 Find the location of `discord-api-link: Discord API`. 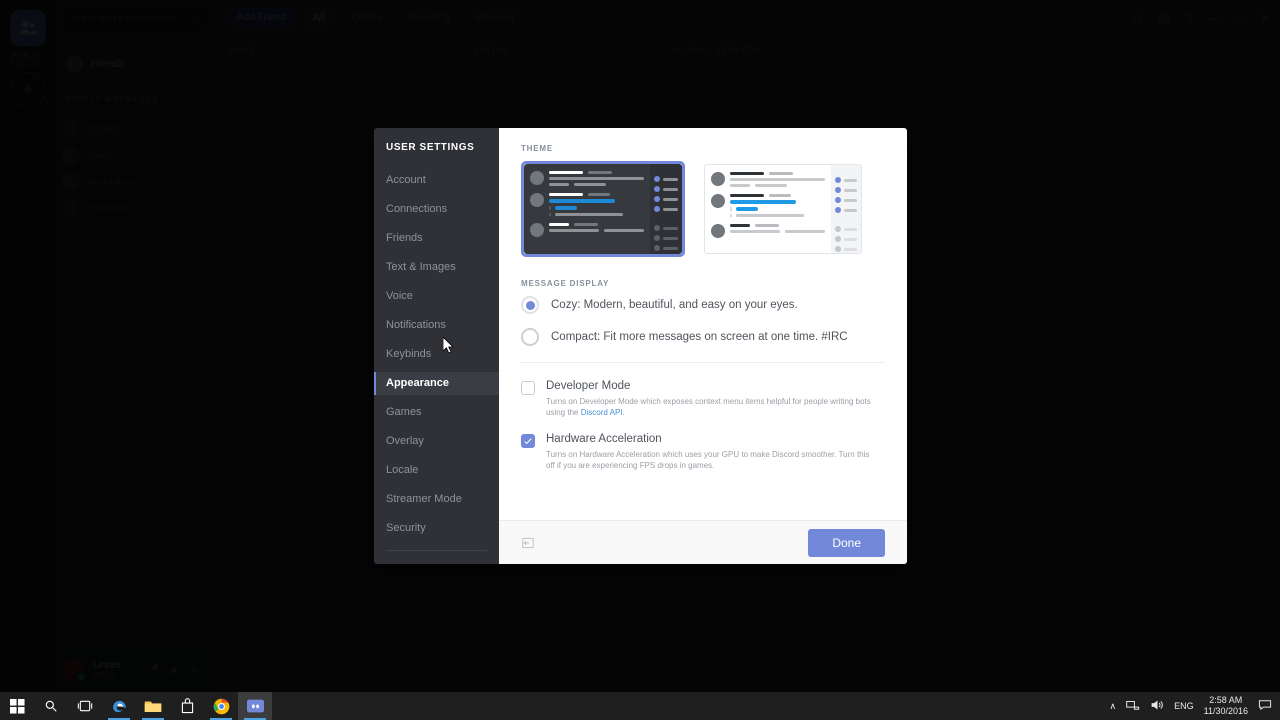

discord-api-link: Discord API is located at coordinates (602, 412).